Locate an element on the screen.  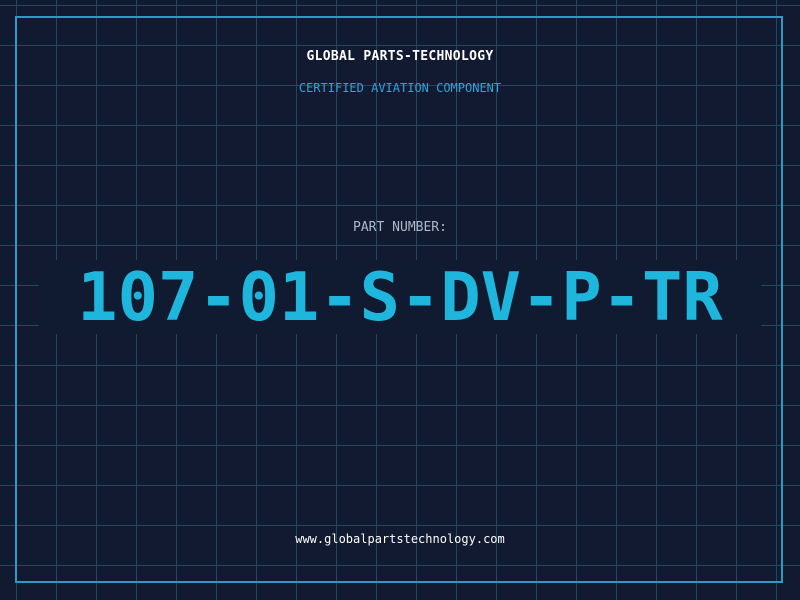
website-url: www.globalpartstechnology.com is located at coordinates (400, 539).